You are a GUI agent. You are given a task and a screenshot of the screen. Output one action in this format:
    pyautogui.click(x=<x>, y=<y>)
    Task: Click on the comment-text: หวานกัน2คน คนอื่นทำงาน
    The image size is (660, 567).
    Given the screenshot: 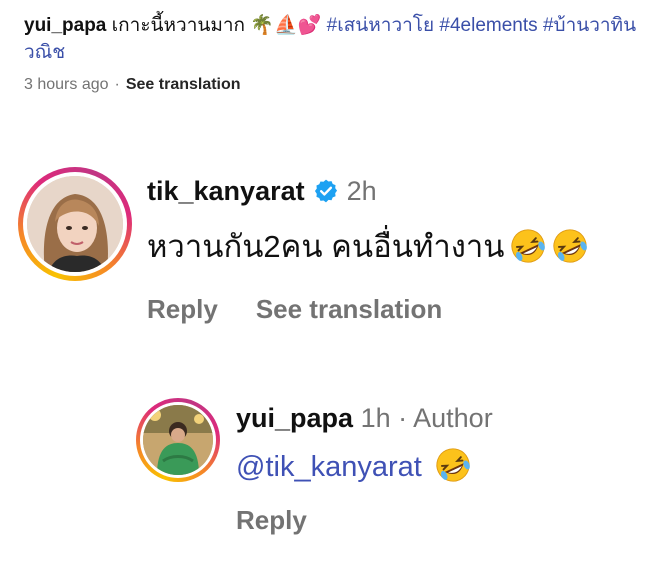 What is the action you would take?
    pyautogui.click(x=326, y=246)
    